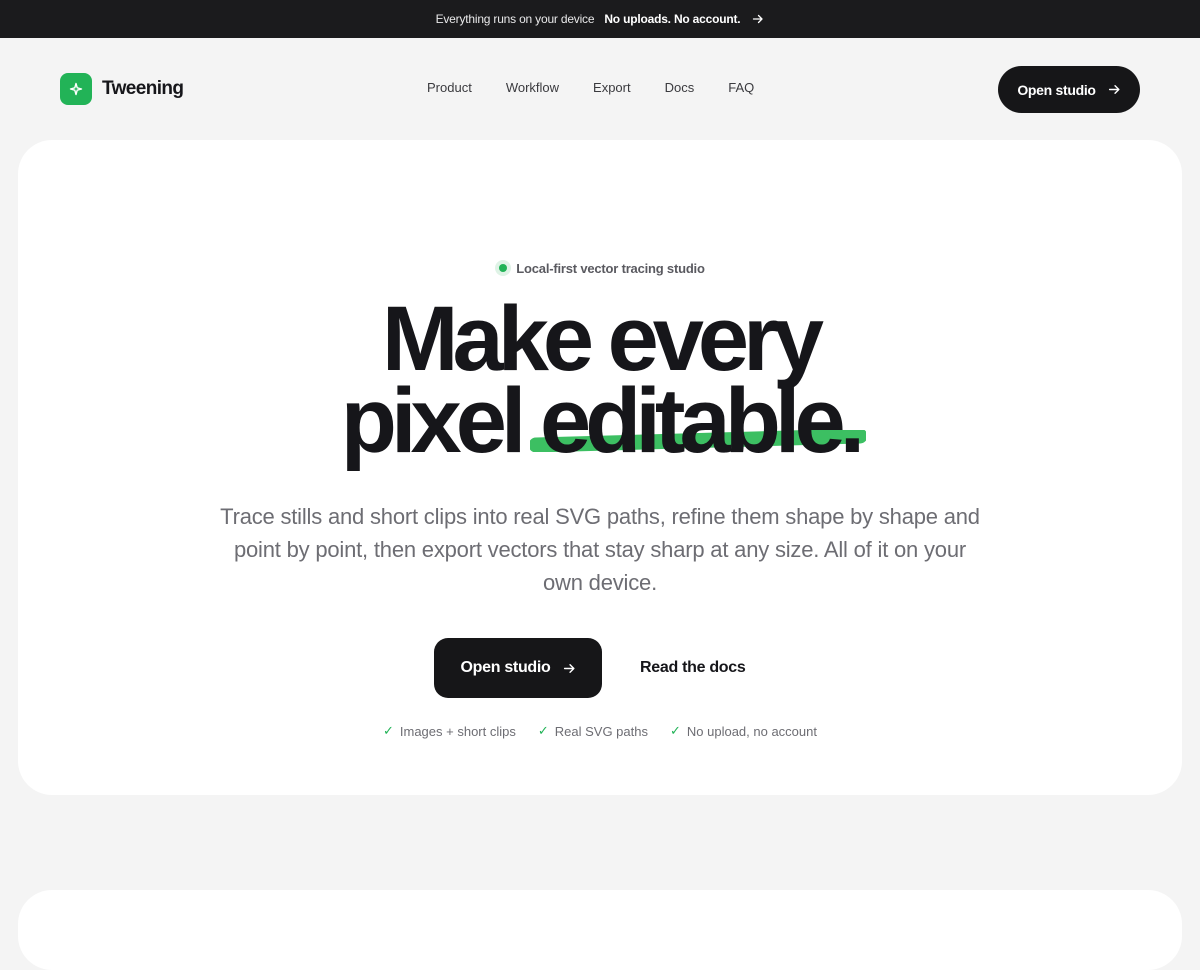  I want to click on read-docs-link: Read the docs, so click(693, 668).